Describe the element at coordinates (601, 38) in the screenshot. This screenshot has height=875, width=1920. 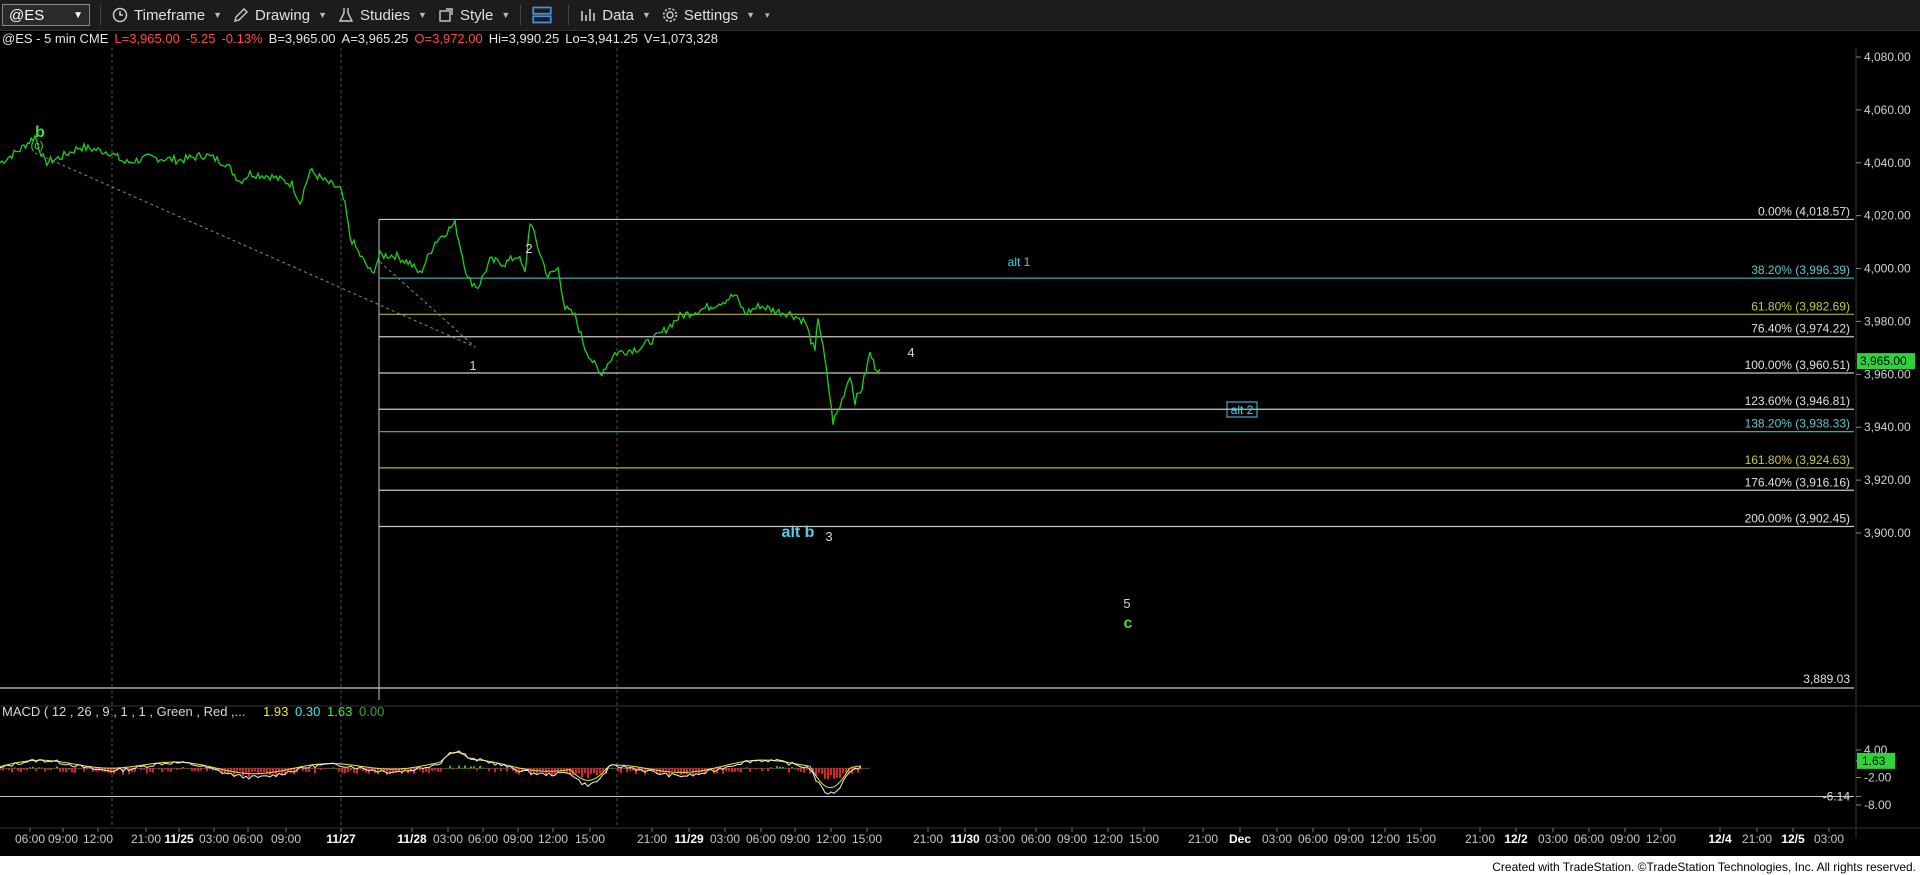
I see `low-price: Lo=3,941.25` at that location.